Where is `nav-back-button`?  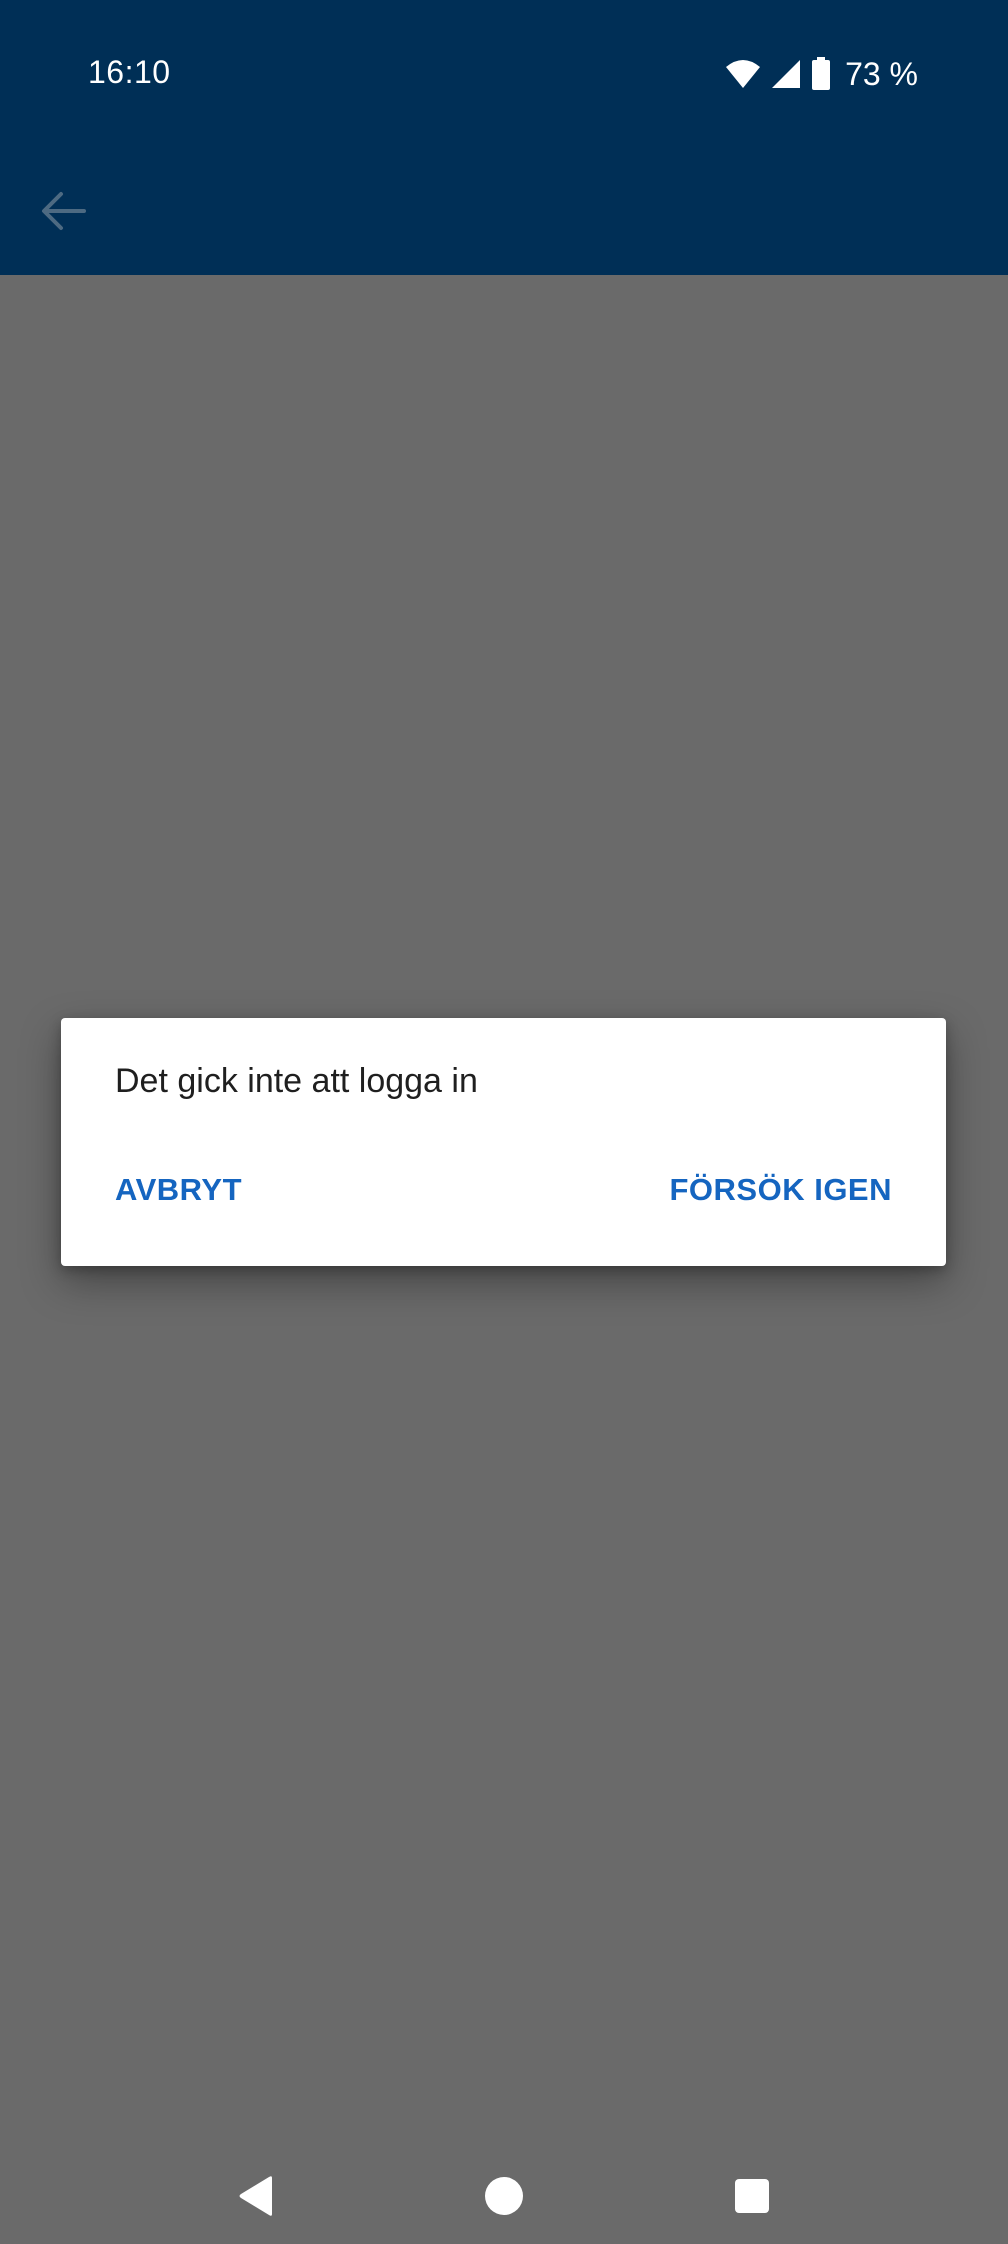
nav-back-button is located at coordinates (256, 2198).